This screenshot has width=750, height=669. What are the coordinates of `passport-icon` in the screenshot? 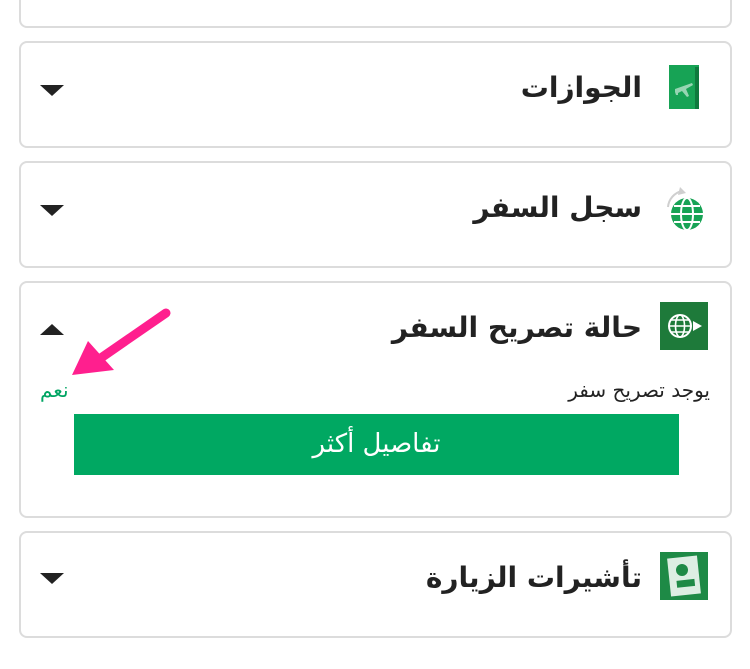 It's located at (684, 87).